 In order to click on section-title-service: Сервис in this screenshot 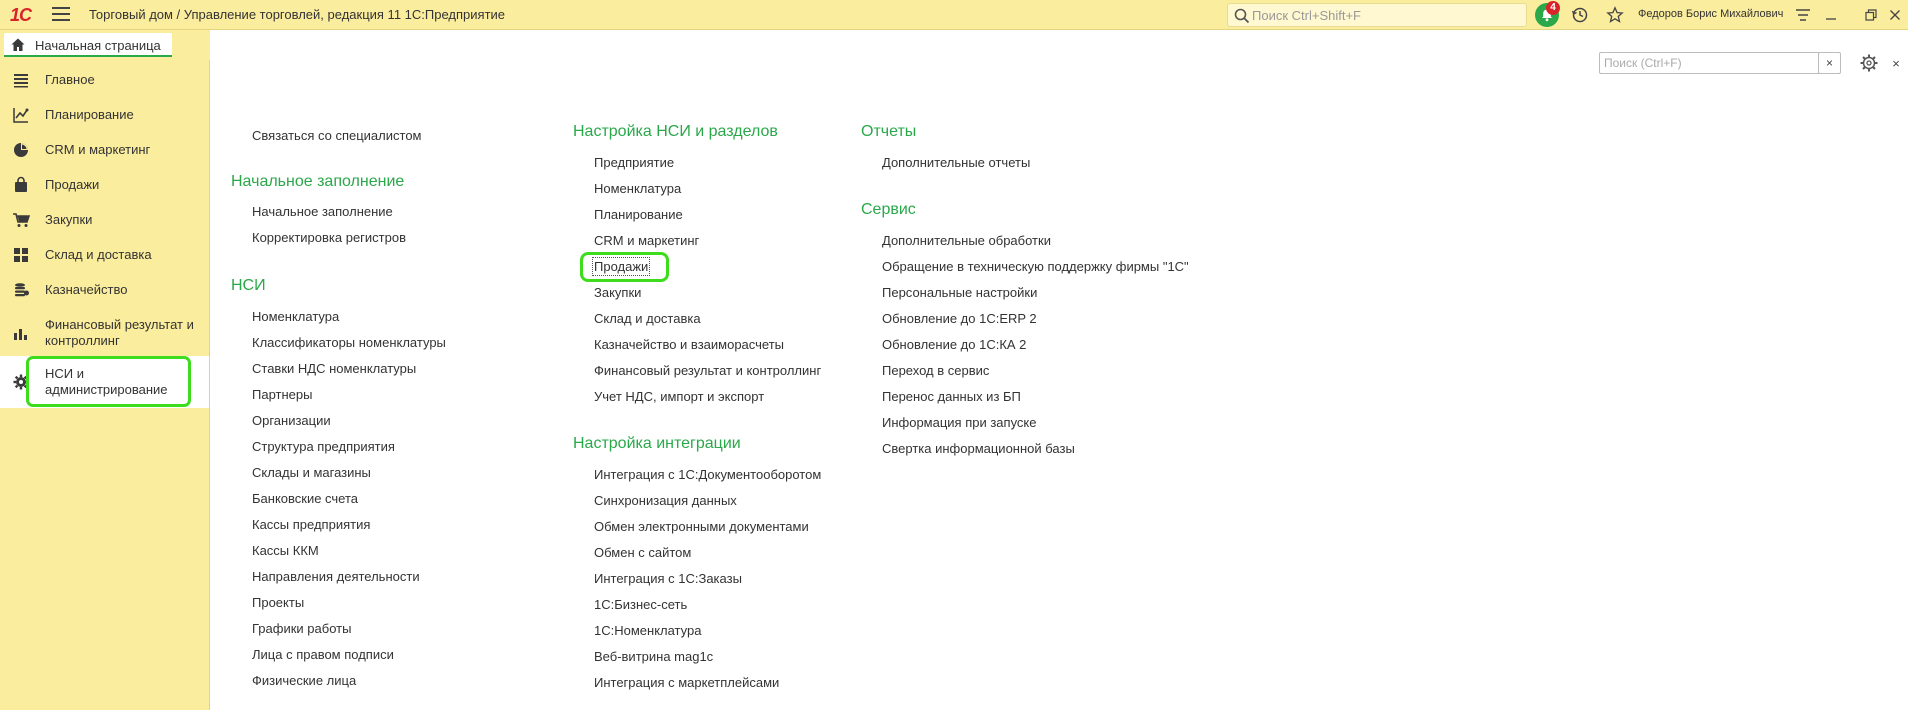, I will do `click(888, 209)`.